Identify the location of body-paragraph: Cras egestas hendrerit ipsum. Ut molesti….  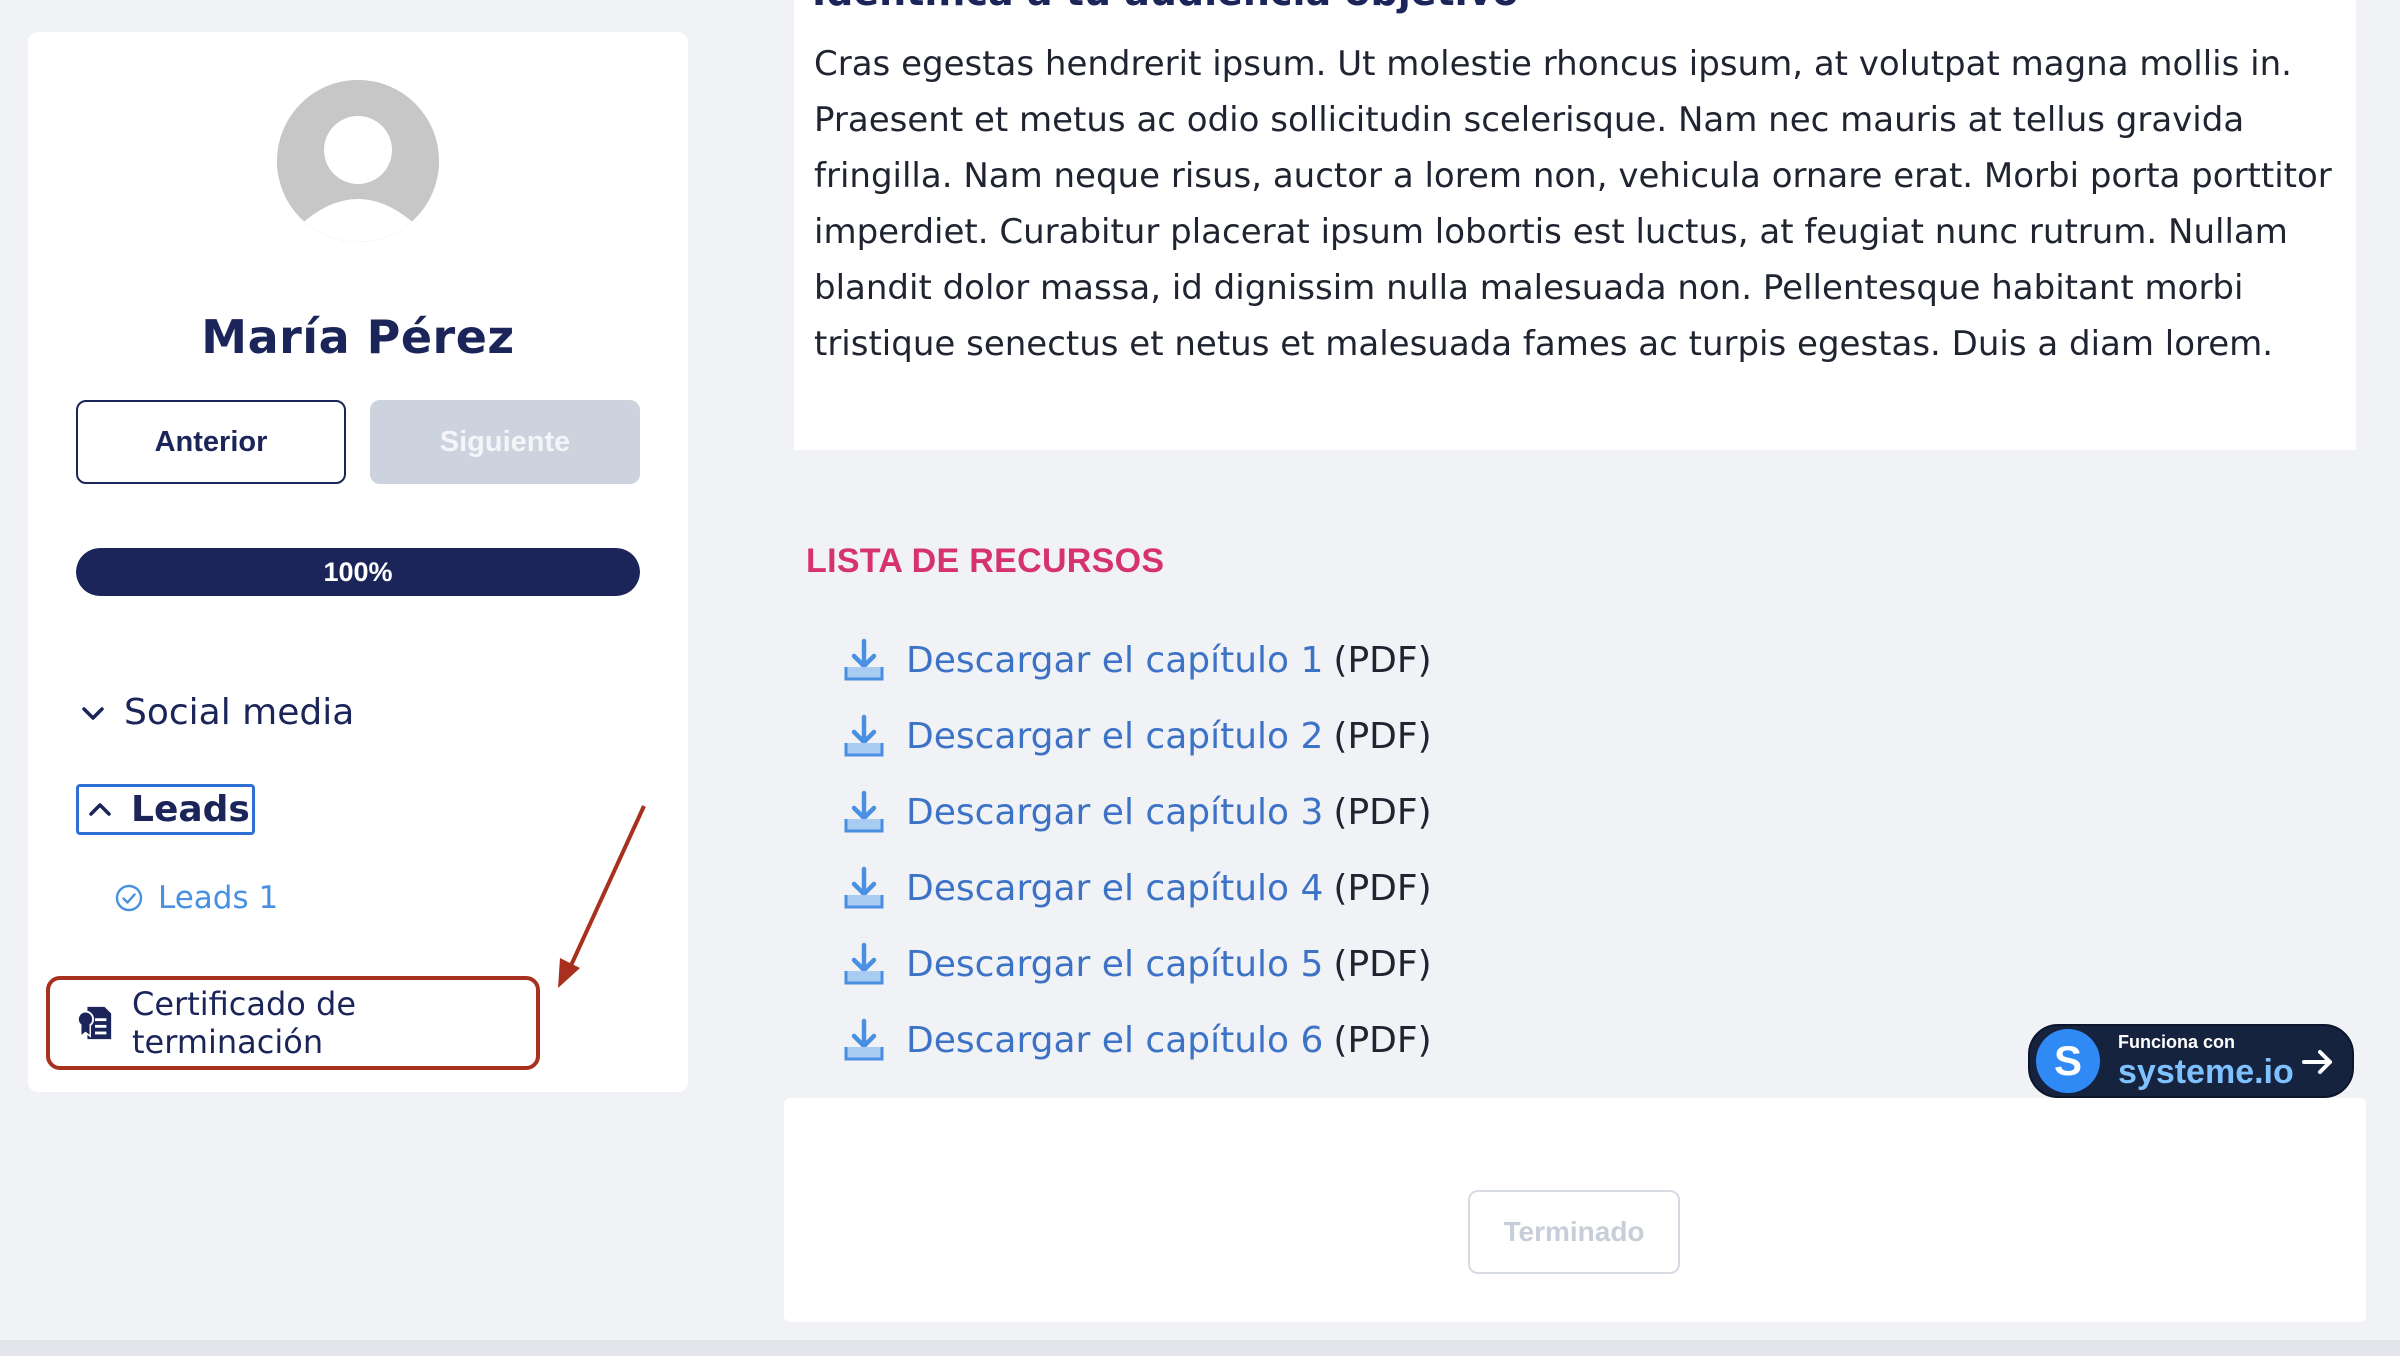
(1573, 204).